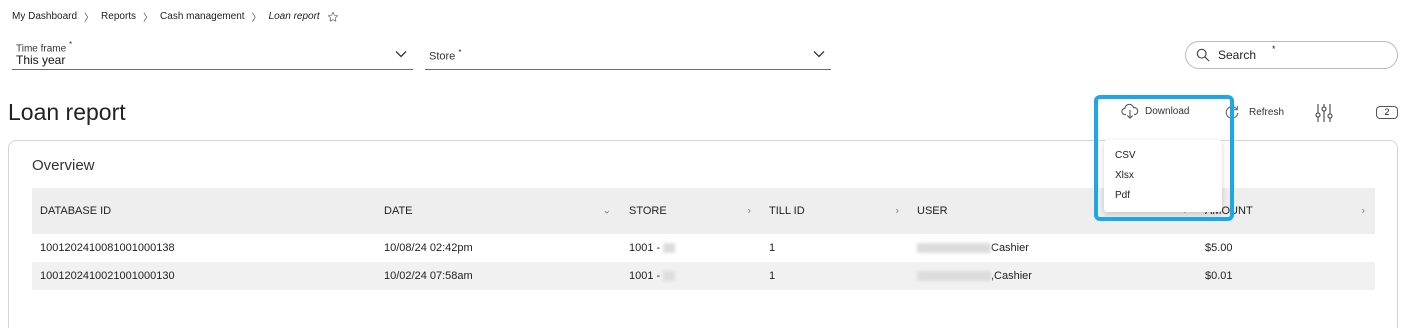 The height and width of the screenshot is (328, 1413). Describe the element at coordinates (1219, 276) in the screenshot. I see `cell-amount: $0.01` at that location.